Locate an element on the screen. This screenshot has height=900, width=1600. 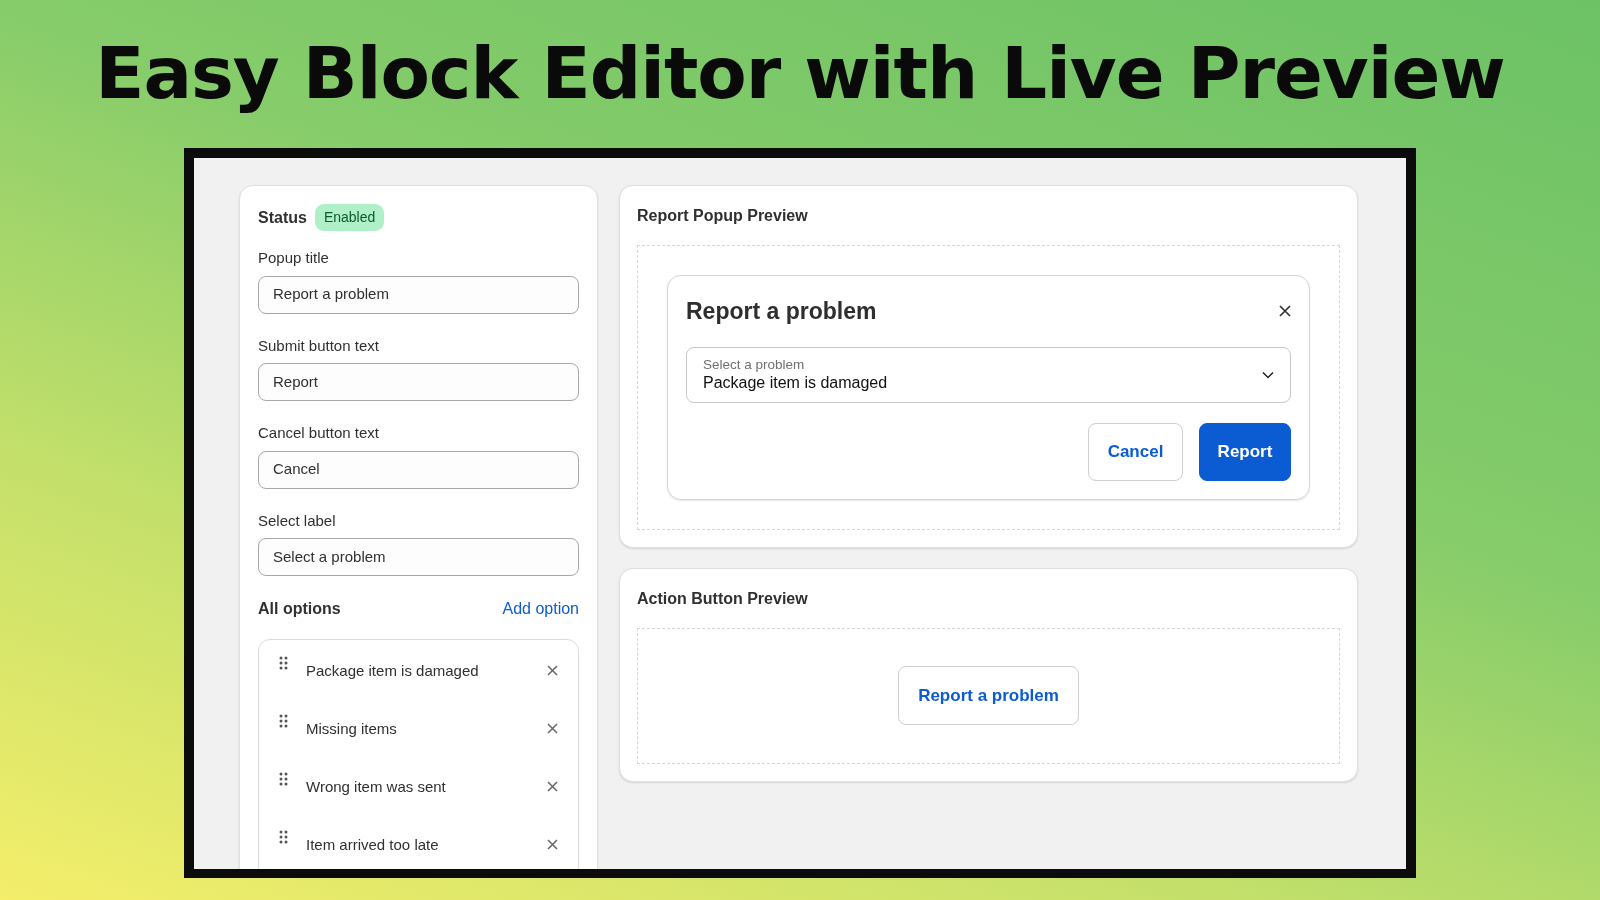
chevron-down-icon is located at coordinates (1268, 374).